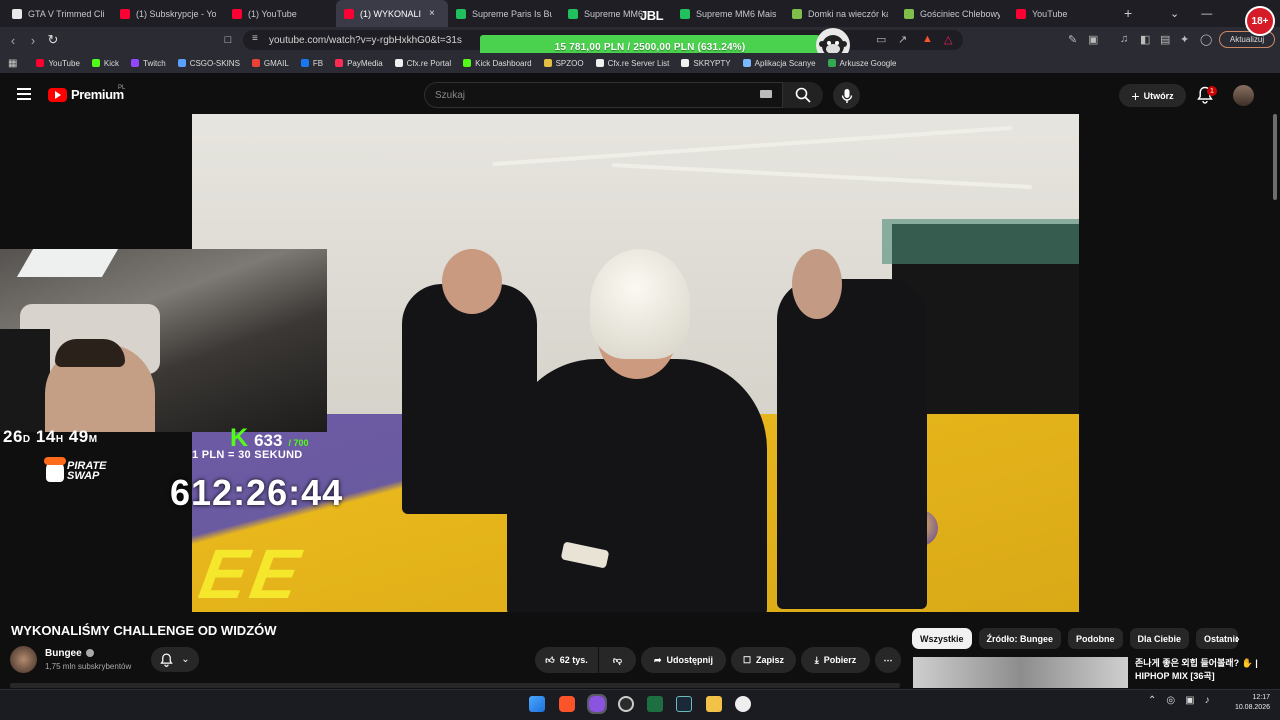 This screenshot has height=720, width=1280. What do you see at coordinates (779, 63) in the screenshot?
I see `bookmark-item: Aplikacja Scanye` at bounding box center [779, 63].